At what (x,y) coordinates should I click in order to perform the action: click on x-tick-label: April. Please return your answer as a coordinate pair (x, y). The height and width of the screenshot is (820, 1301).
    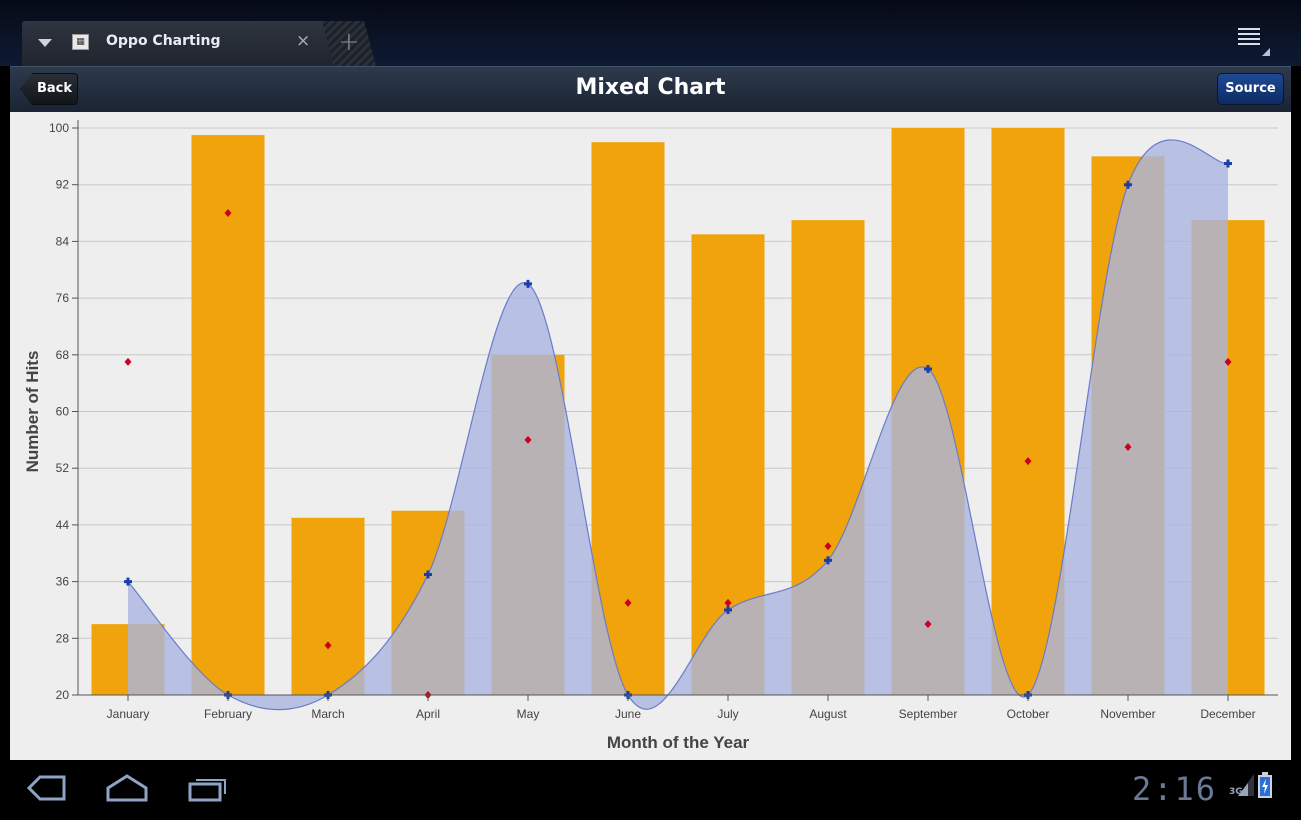
    Looking at the image, I should click on (428, 714).